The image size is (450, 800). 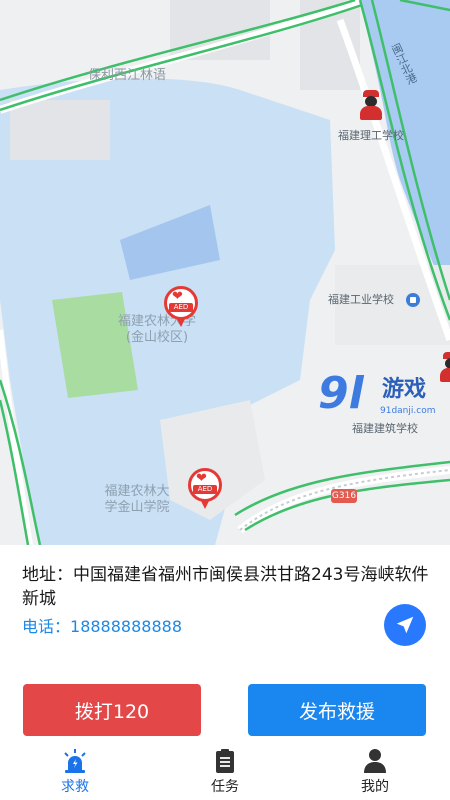 I want to click on address-row: 地址：中国福建省福州市闽侯县洪甘路243号海峡软件新城, so click(x=227, y=587).